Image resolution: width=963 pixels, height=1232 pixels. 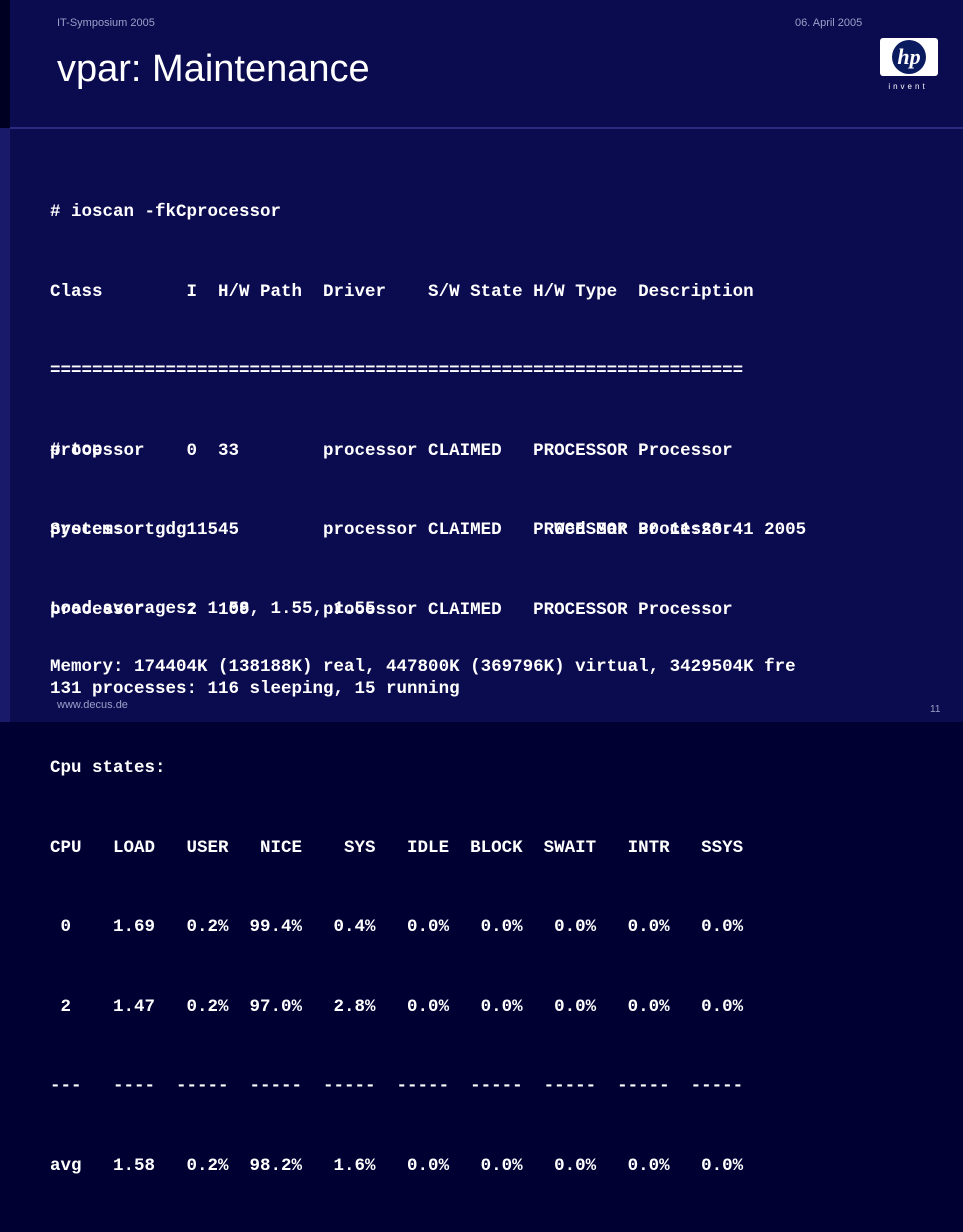 What do you see at coordinates (92, 705) in the screenshot?
I see `footer-site: www.decus.de` at bounding box center [92, 705].